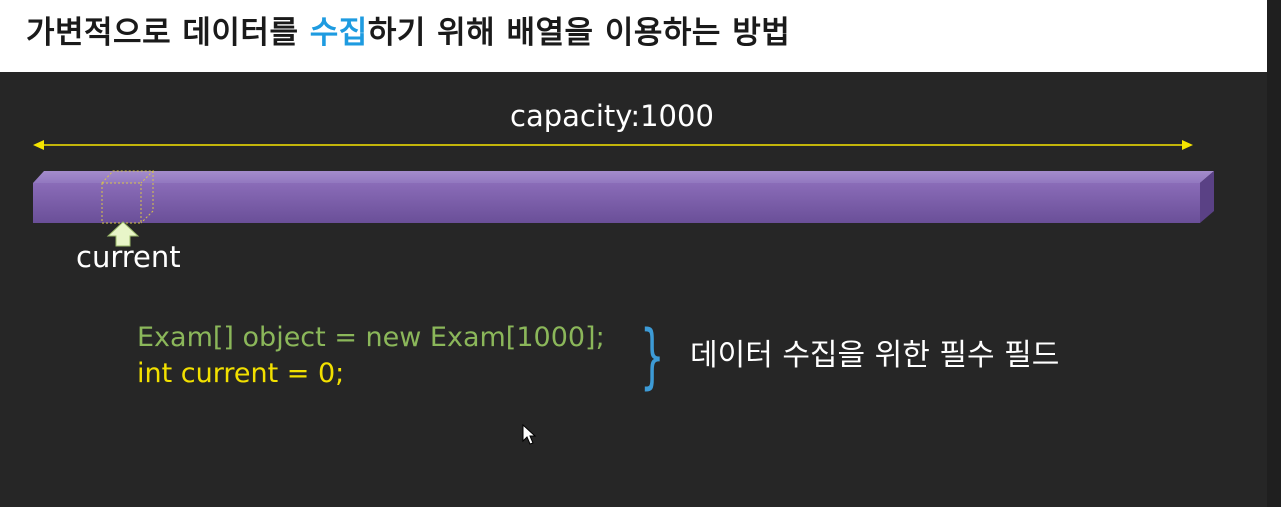  What do you see at coordinates (623, 177) in the screenshot?
I see `array-bar-top-face` at bounding box center [623, 177].